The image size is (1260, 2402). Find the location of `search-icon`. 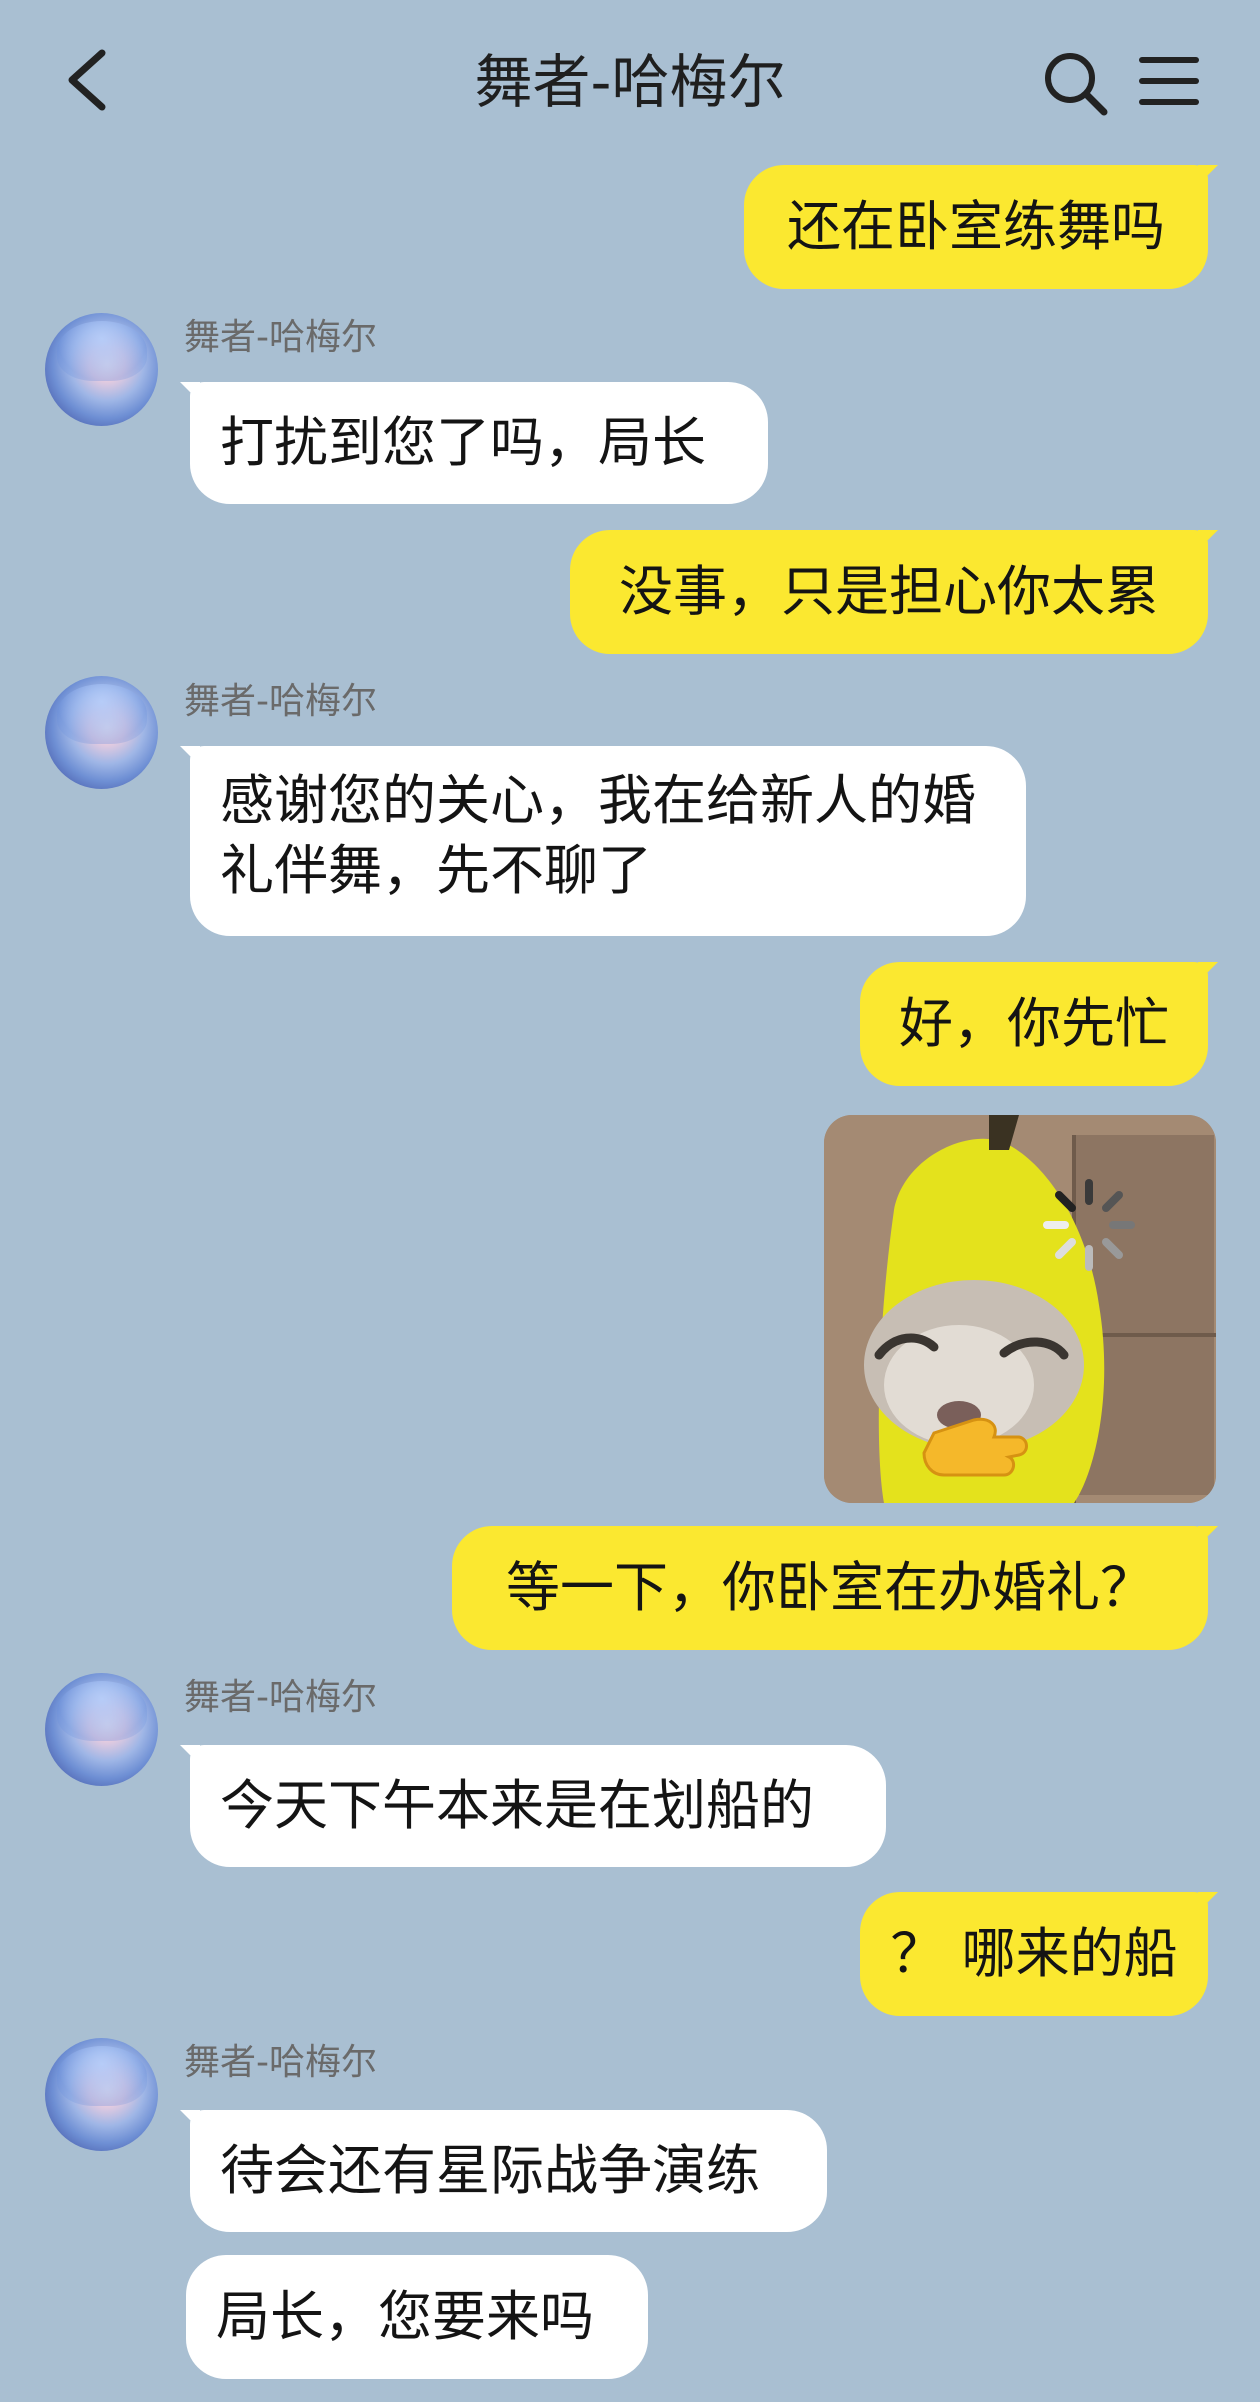

search-icon is located at coordinates (1076, 84).